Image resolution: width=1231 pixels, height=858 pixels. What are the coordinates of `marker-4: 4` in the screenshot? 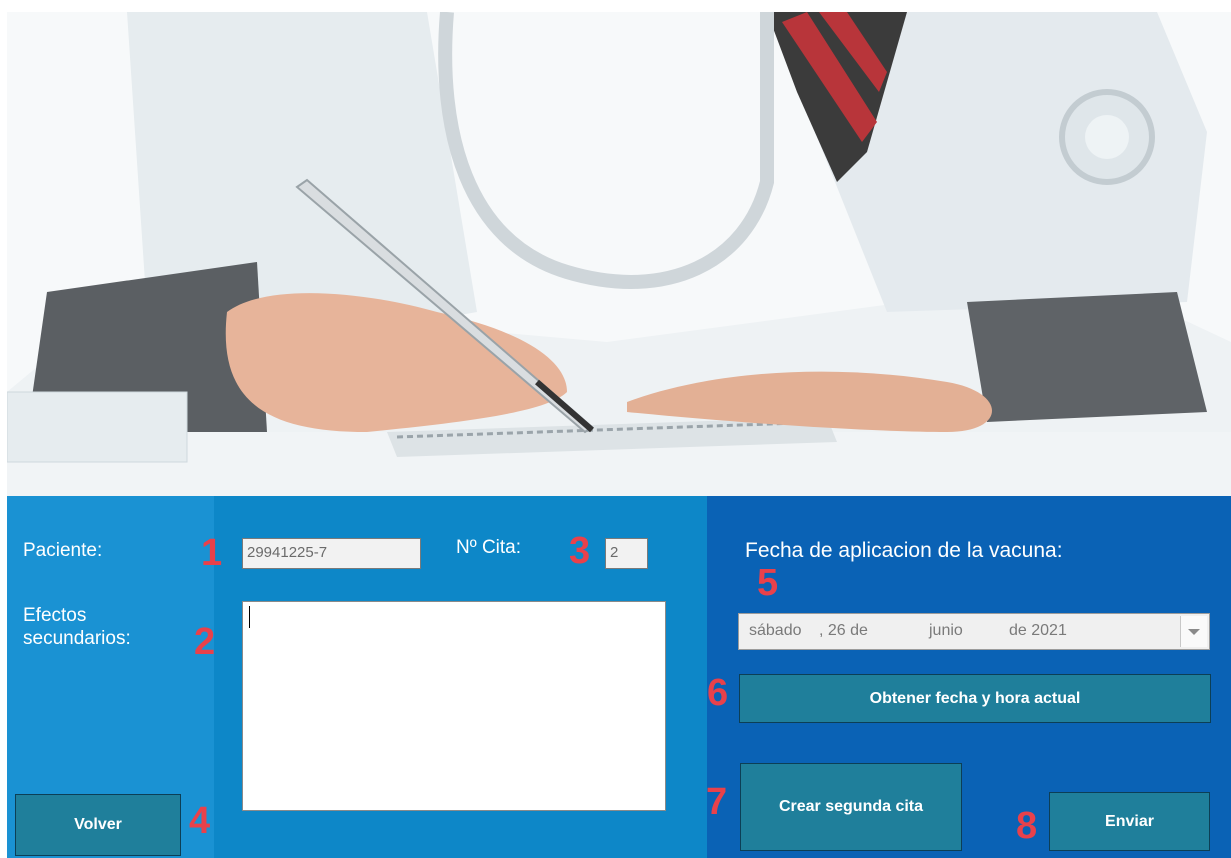 It's located at (200, 821).